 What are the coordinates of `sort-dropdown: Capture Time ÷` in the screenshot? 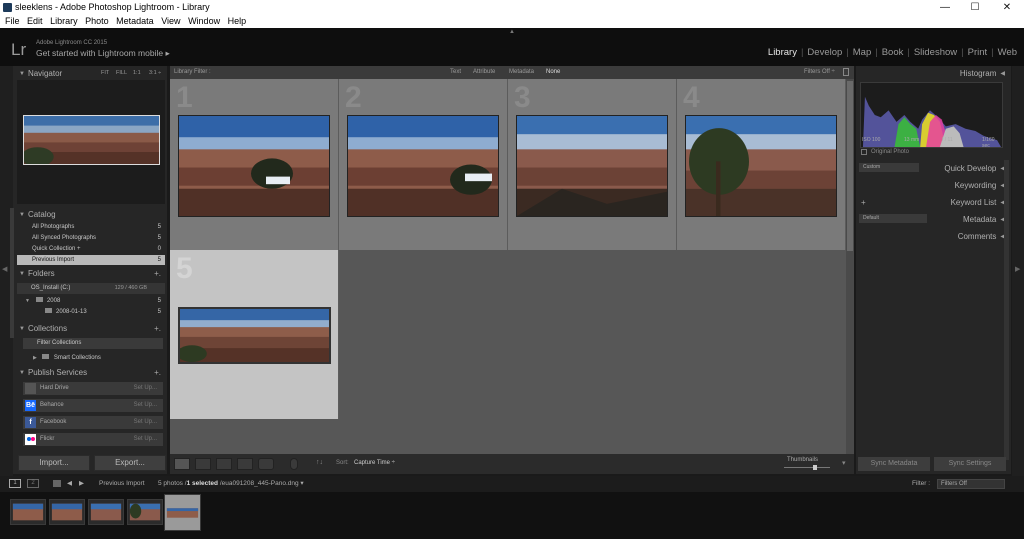 It's located at (374, 463).